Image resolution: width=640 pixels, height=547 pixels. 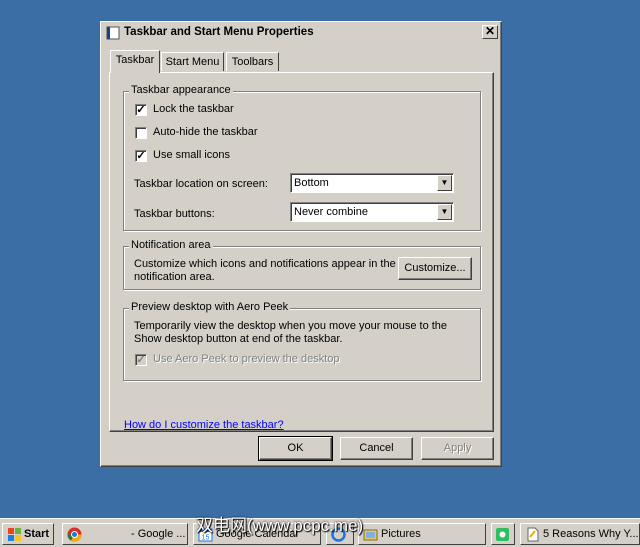 I want to click on cancel-button: Cancel, so click(x=376, y=448).